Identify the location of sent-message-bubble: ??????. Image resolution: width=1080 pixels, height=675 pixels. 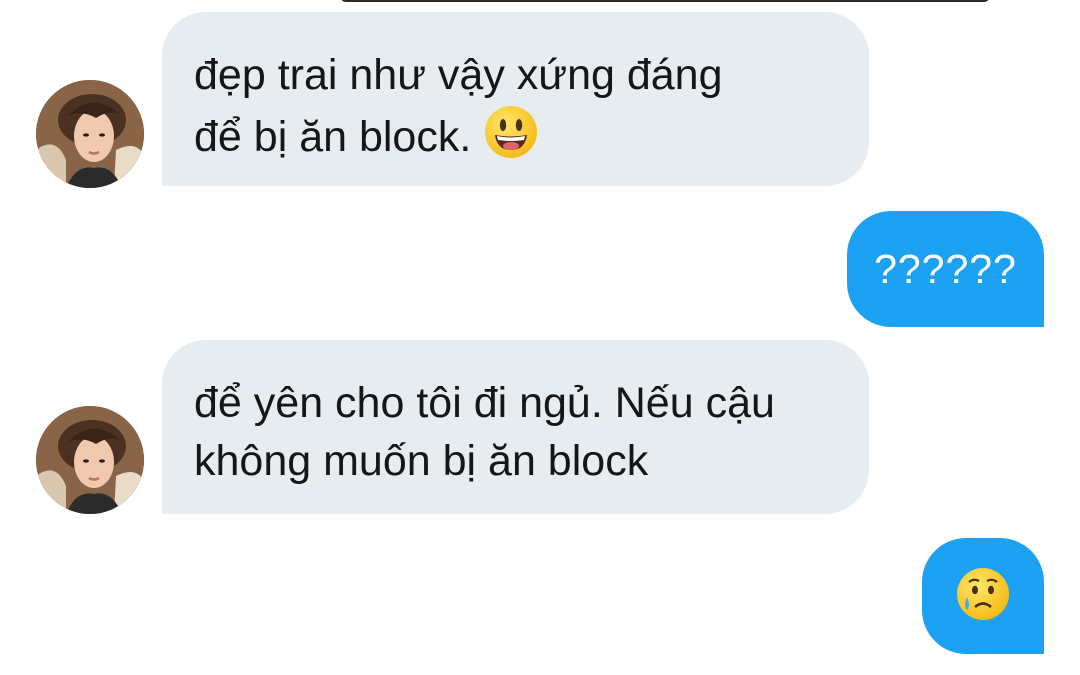
(945, 269).